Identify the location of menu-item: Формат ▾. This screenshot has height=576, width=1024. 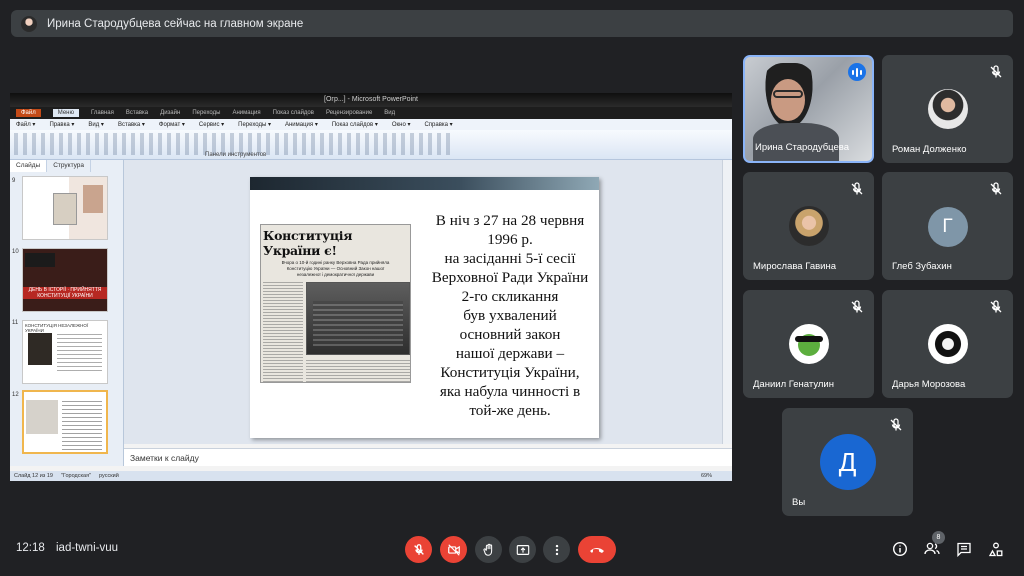
(171, 125).